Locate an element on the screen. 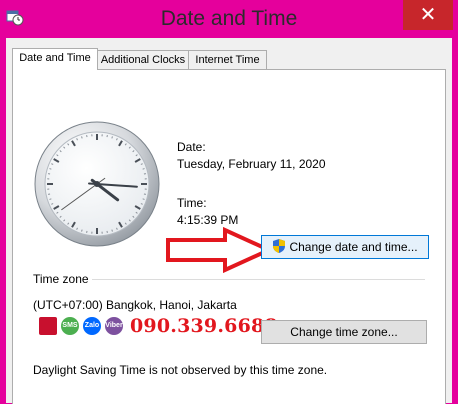 The height and width of the screenshot is (404, 458). date-value: Tuesday, February 11, 2020 is located at coordinates (251, 164).